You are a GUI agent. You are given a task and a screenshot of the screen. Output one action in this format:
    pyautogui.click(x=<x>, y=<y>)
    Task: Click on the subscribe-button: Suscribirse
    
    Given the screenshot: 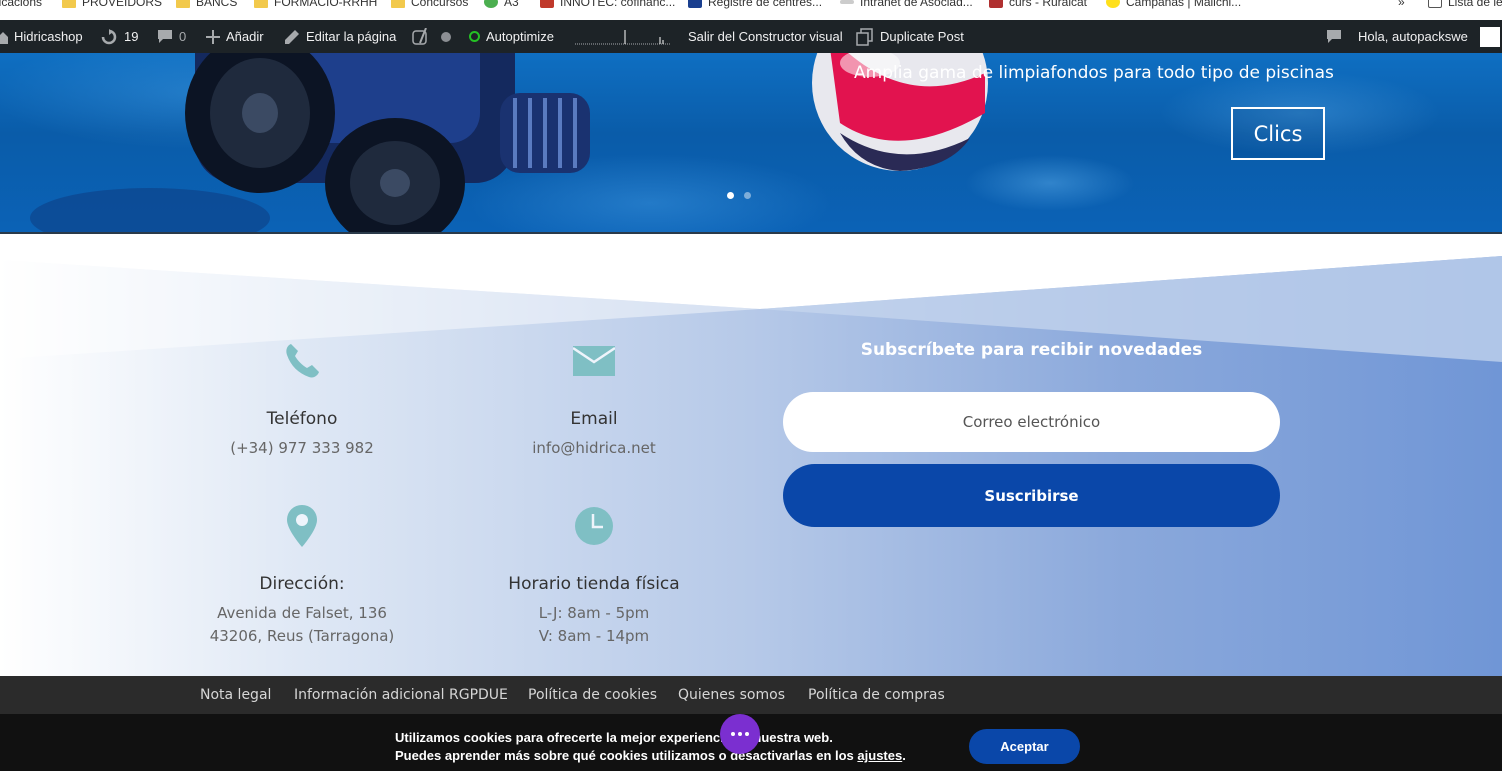 What is the action you would take?
    pyautogui.click(x=1031, y=495)
    